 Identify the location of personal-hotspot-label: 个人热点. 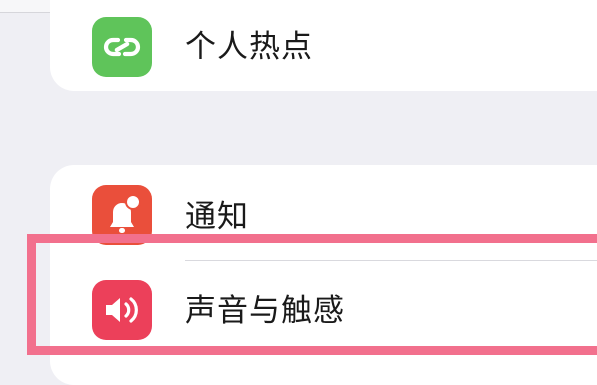
(249, 47).